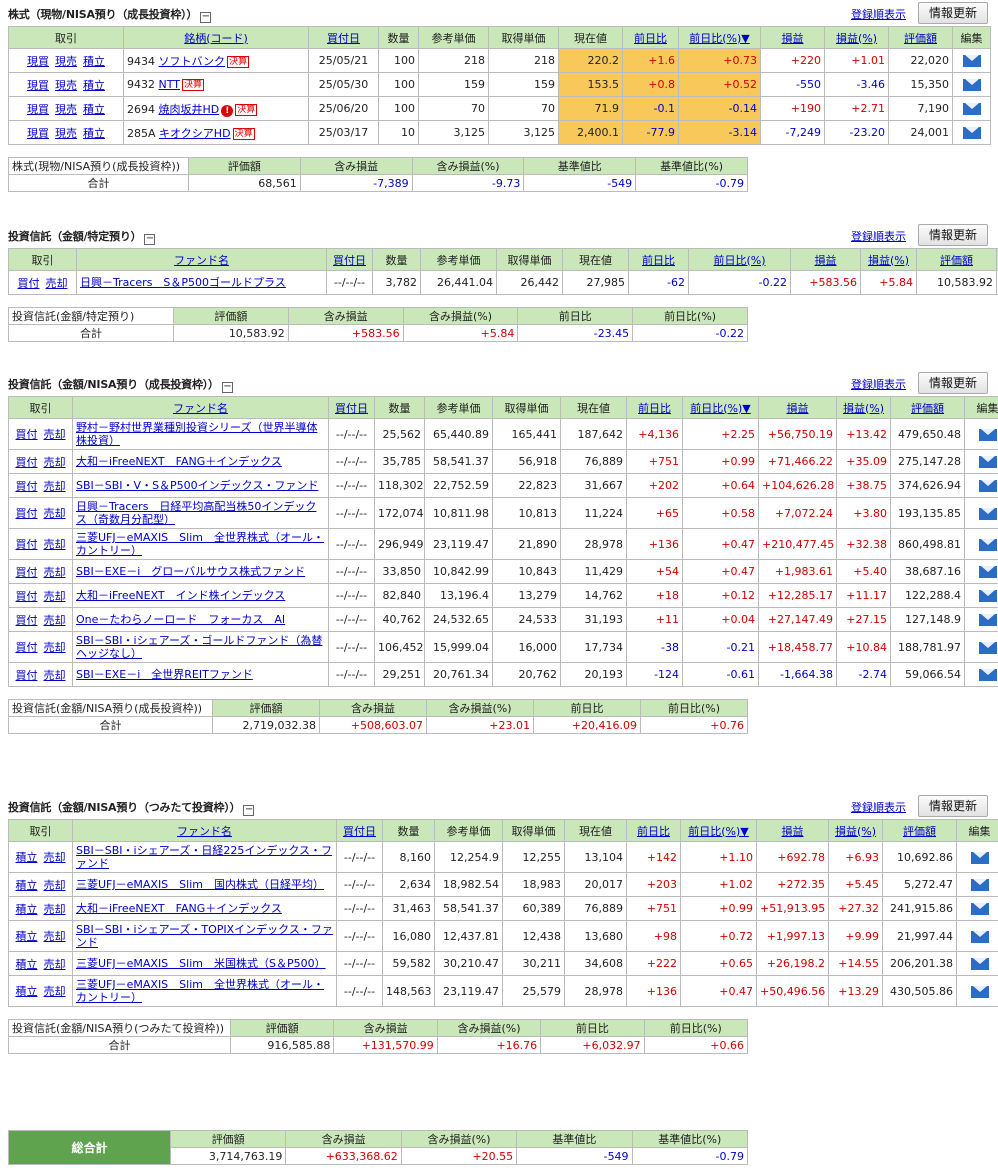  What do you see at coordinates (180, 595) in the screenshot?
I see `fund-name-link: 大和－iFreeNEXT インド株インデックス` at bounding box center [180, 595].